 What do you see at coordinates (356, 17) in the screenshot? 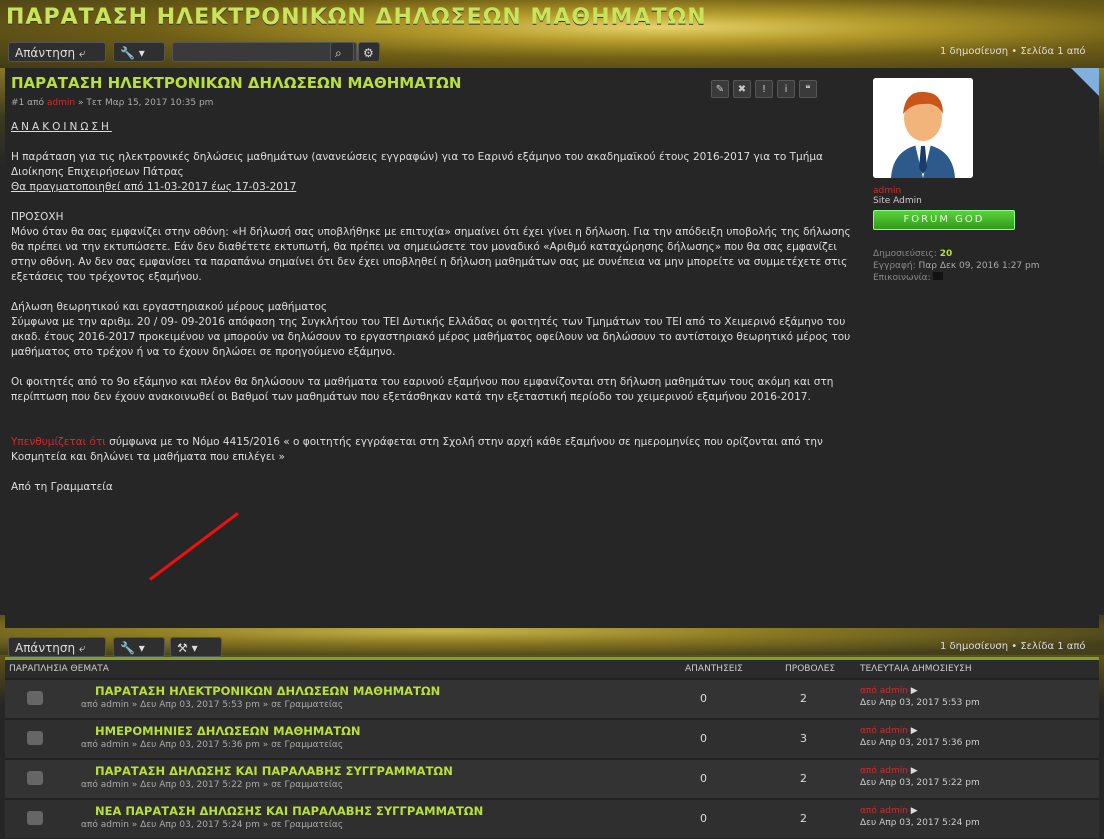
I see `page-title: ΠΑΡΑΤΑΣΗ ΗΛΕΚΤΡΟΝΙΚΩΝ ΔΗΛΩΣΕΩΝ ΜΑΘΗΜΑΤΩΝ` at bounding box center [356, 17].